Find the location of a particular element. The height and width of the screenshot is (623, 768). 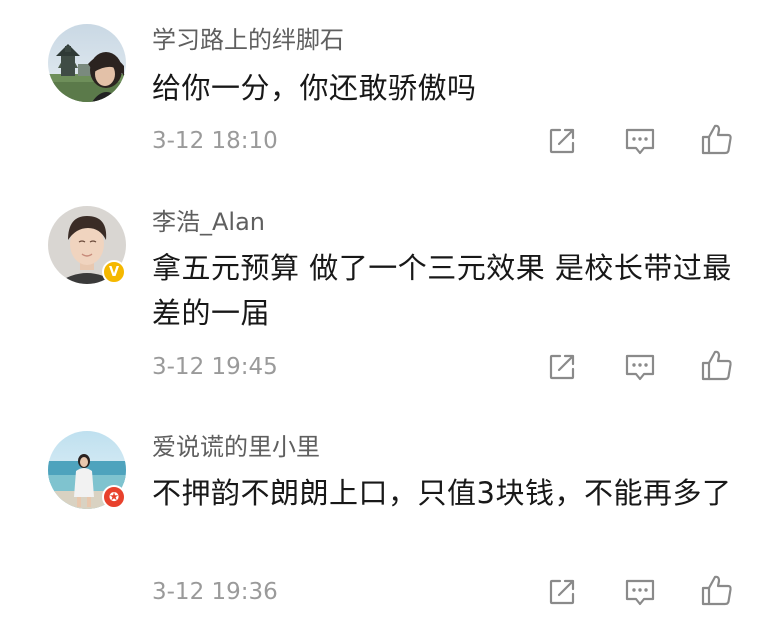

avatar is located at coordinates (87, 63).